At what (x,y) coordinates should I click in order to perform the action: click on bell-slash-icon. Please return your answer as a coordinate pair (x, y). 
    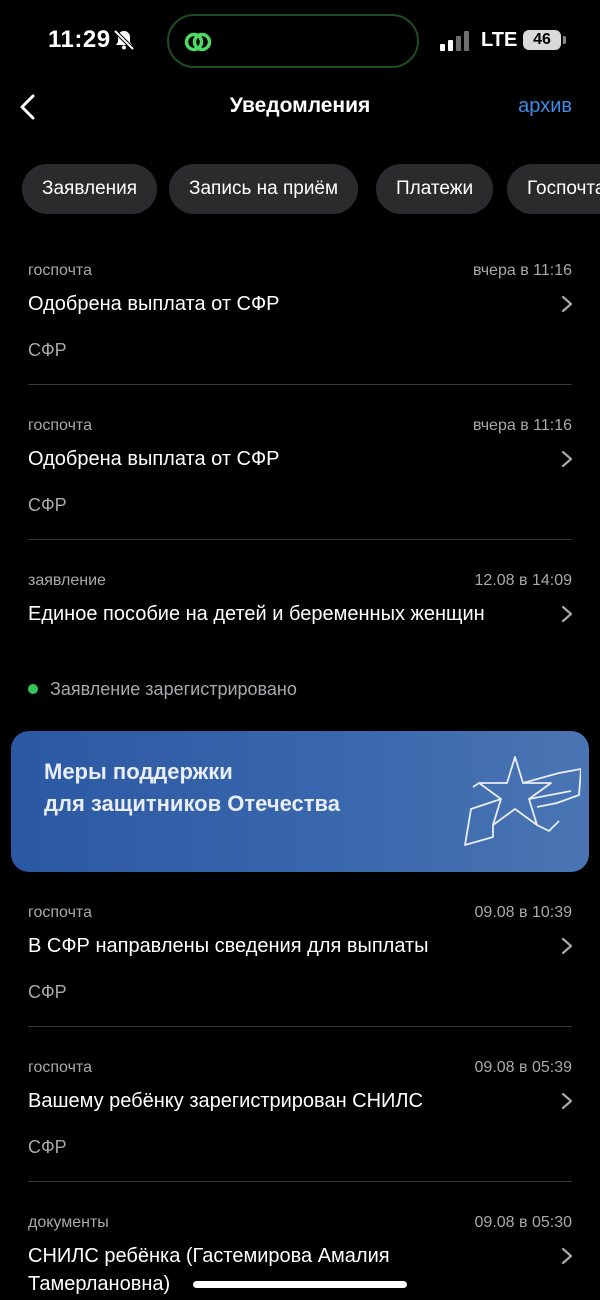
    Looking at the image, I should click on (124, 40).